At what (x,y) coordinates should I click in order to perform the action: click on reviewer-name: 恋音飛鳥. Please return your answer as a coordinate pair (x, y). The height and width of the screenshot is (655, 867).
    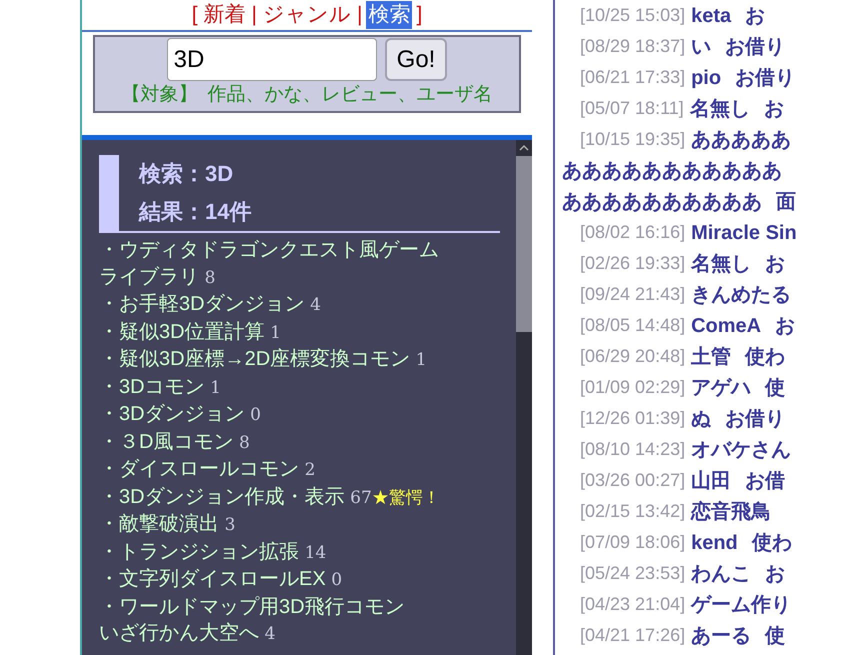
    Looking at the image, I should click on (731, 511).